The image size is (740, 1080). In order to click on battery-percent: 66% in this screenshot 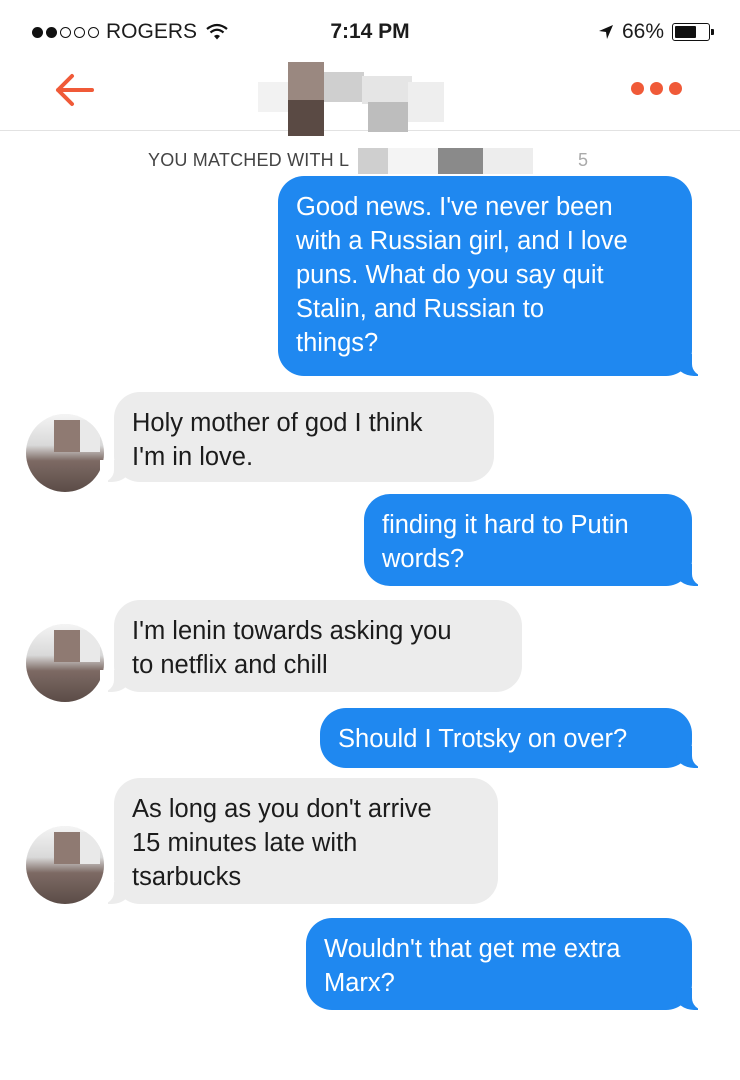, I will do `click(642, 31)`.